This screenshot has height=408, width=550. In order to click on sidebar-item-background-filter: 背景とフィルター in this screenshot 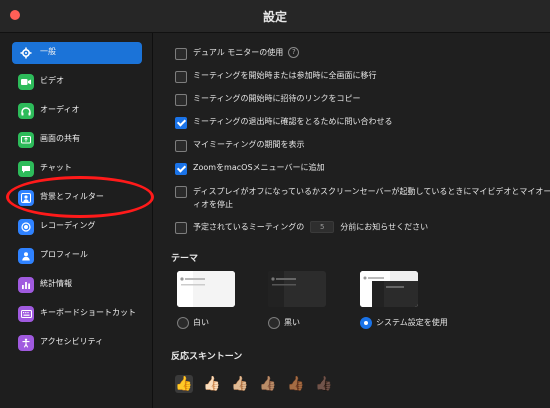, I will do `click(77, 198)`.